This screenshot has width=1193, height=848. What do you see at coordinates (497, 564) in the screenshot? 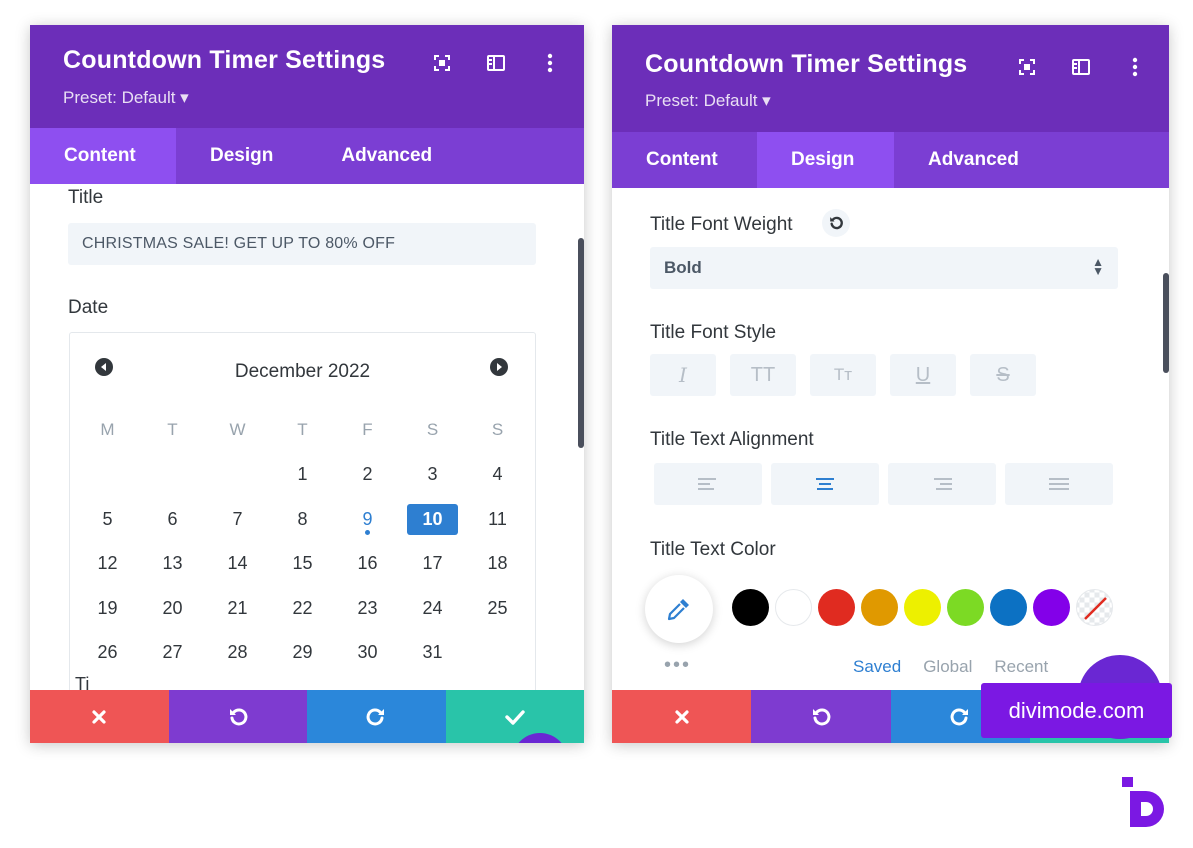
I see `calendar-day: 18` at bounding box center [497, 564].